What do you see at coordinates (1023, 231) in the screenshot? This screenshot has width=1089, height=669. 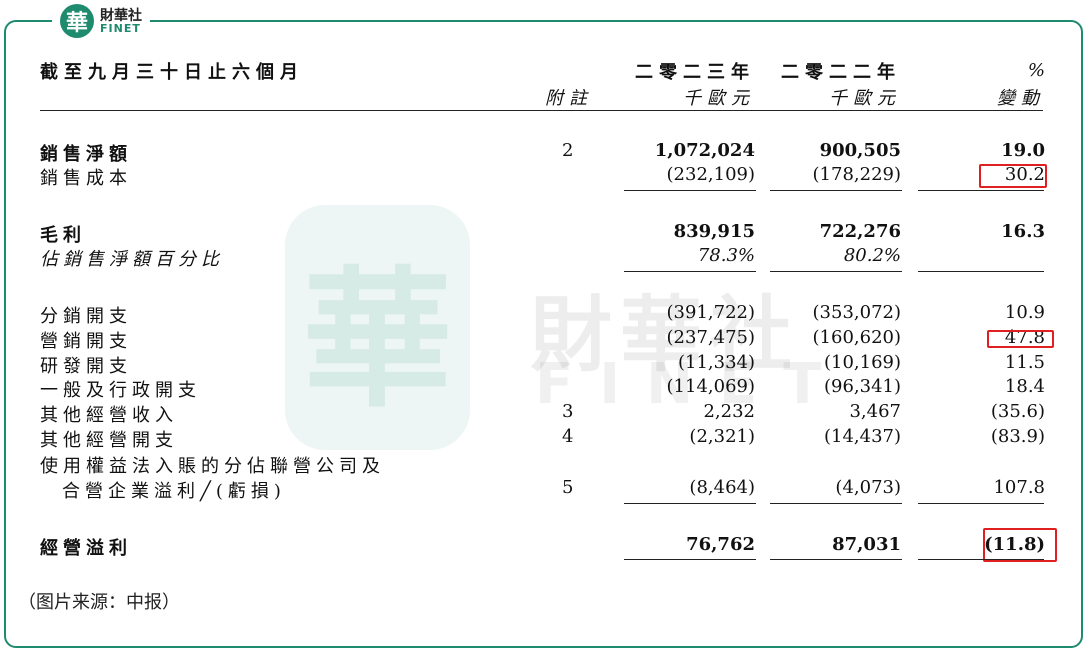 I see `change-gross-profit: 16.3` at bounding box center [1023, 231].